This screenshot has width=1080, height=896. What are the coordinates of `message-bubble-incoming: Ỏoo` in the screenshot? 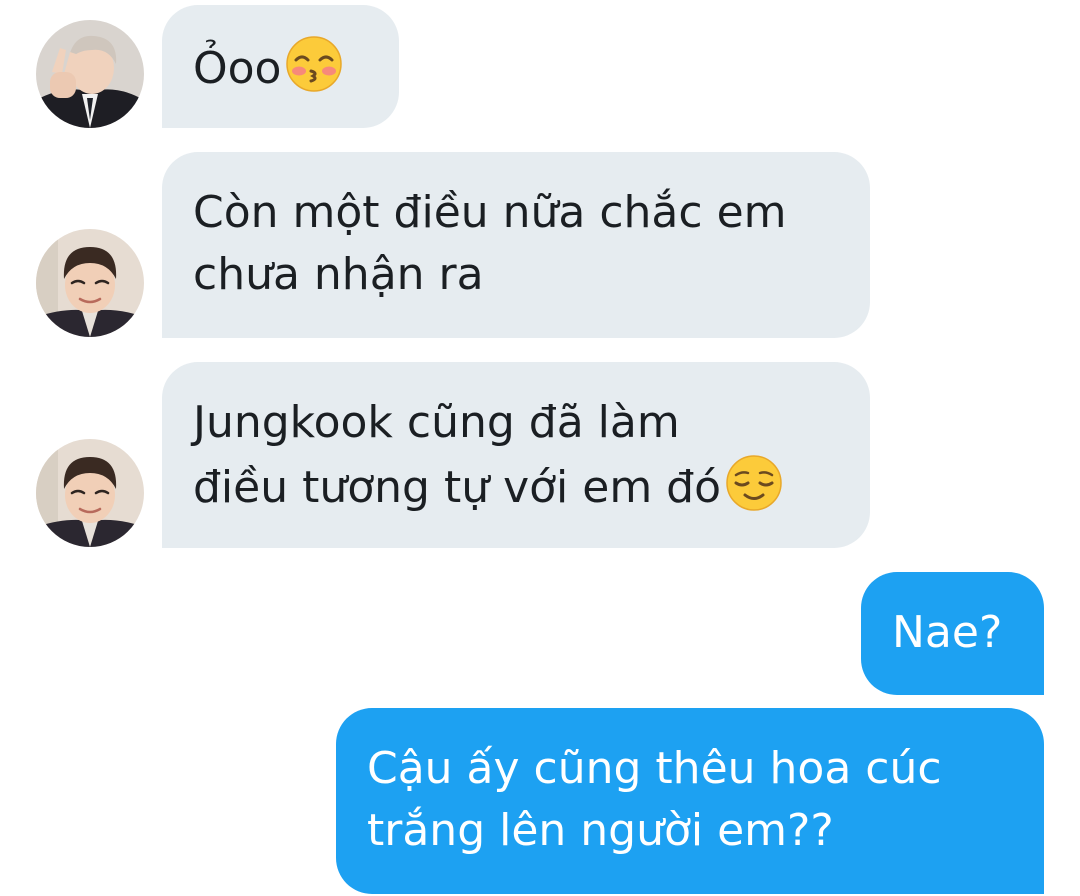 It's located at (280, 66).